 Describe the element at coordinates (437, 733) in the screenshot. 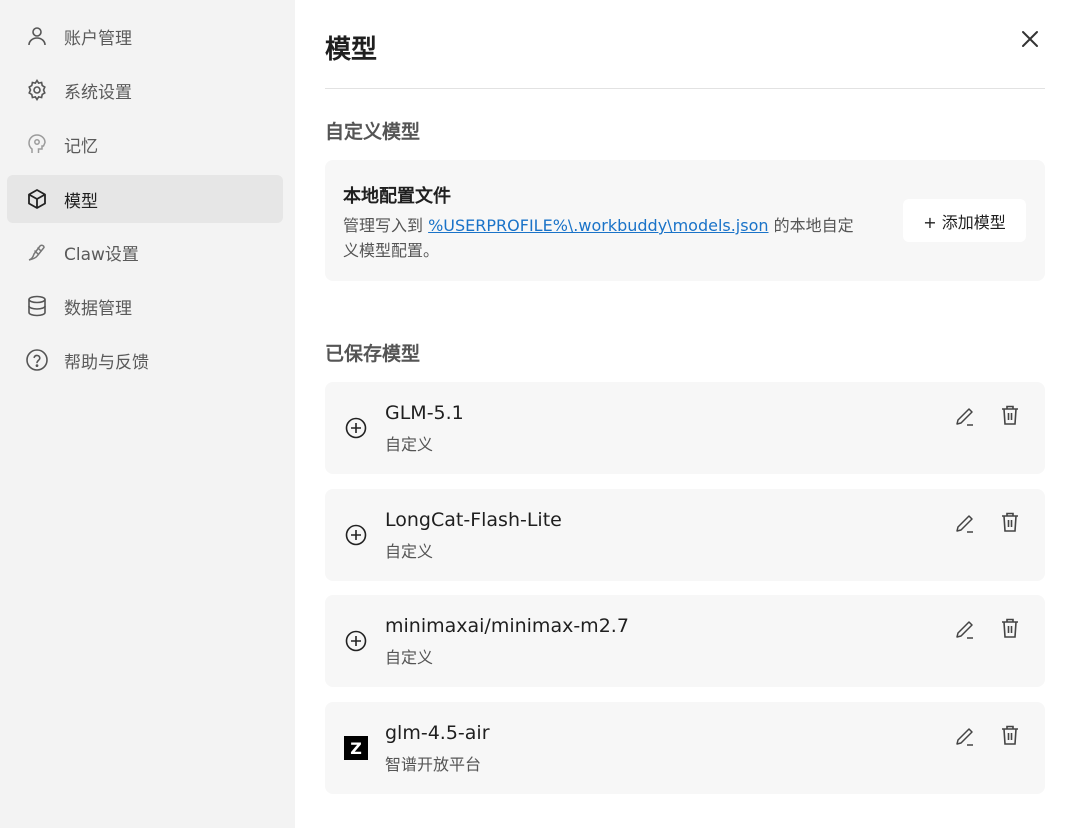

I see `model-name: glm-4.5-air` at that location.